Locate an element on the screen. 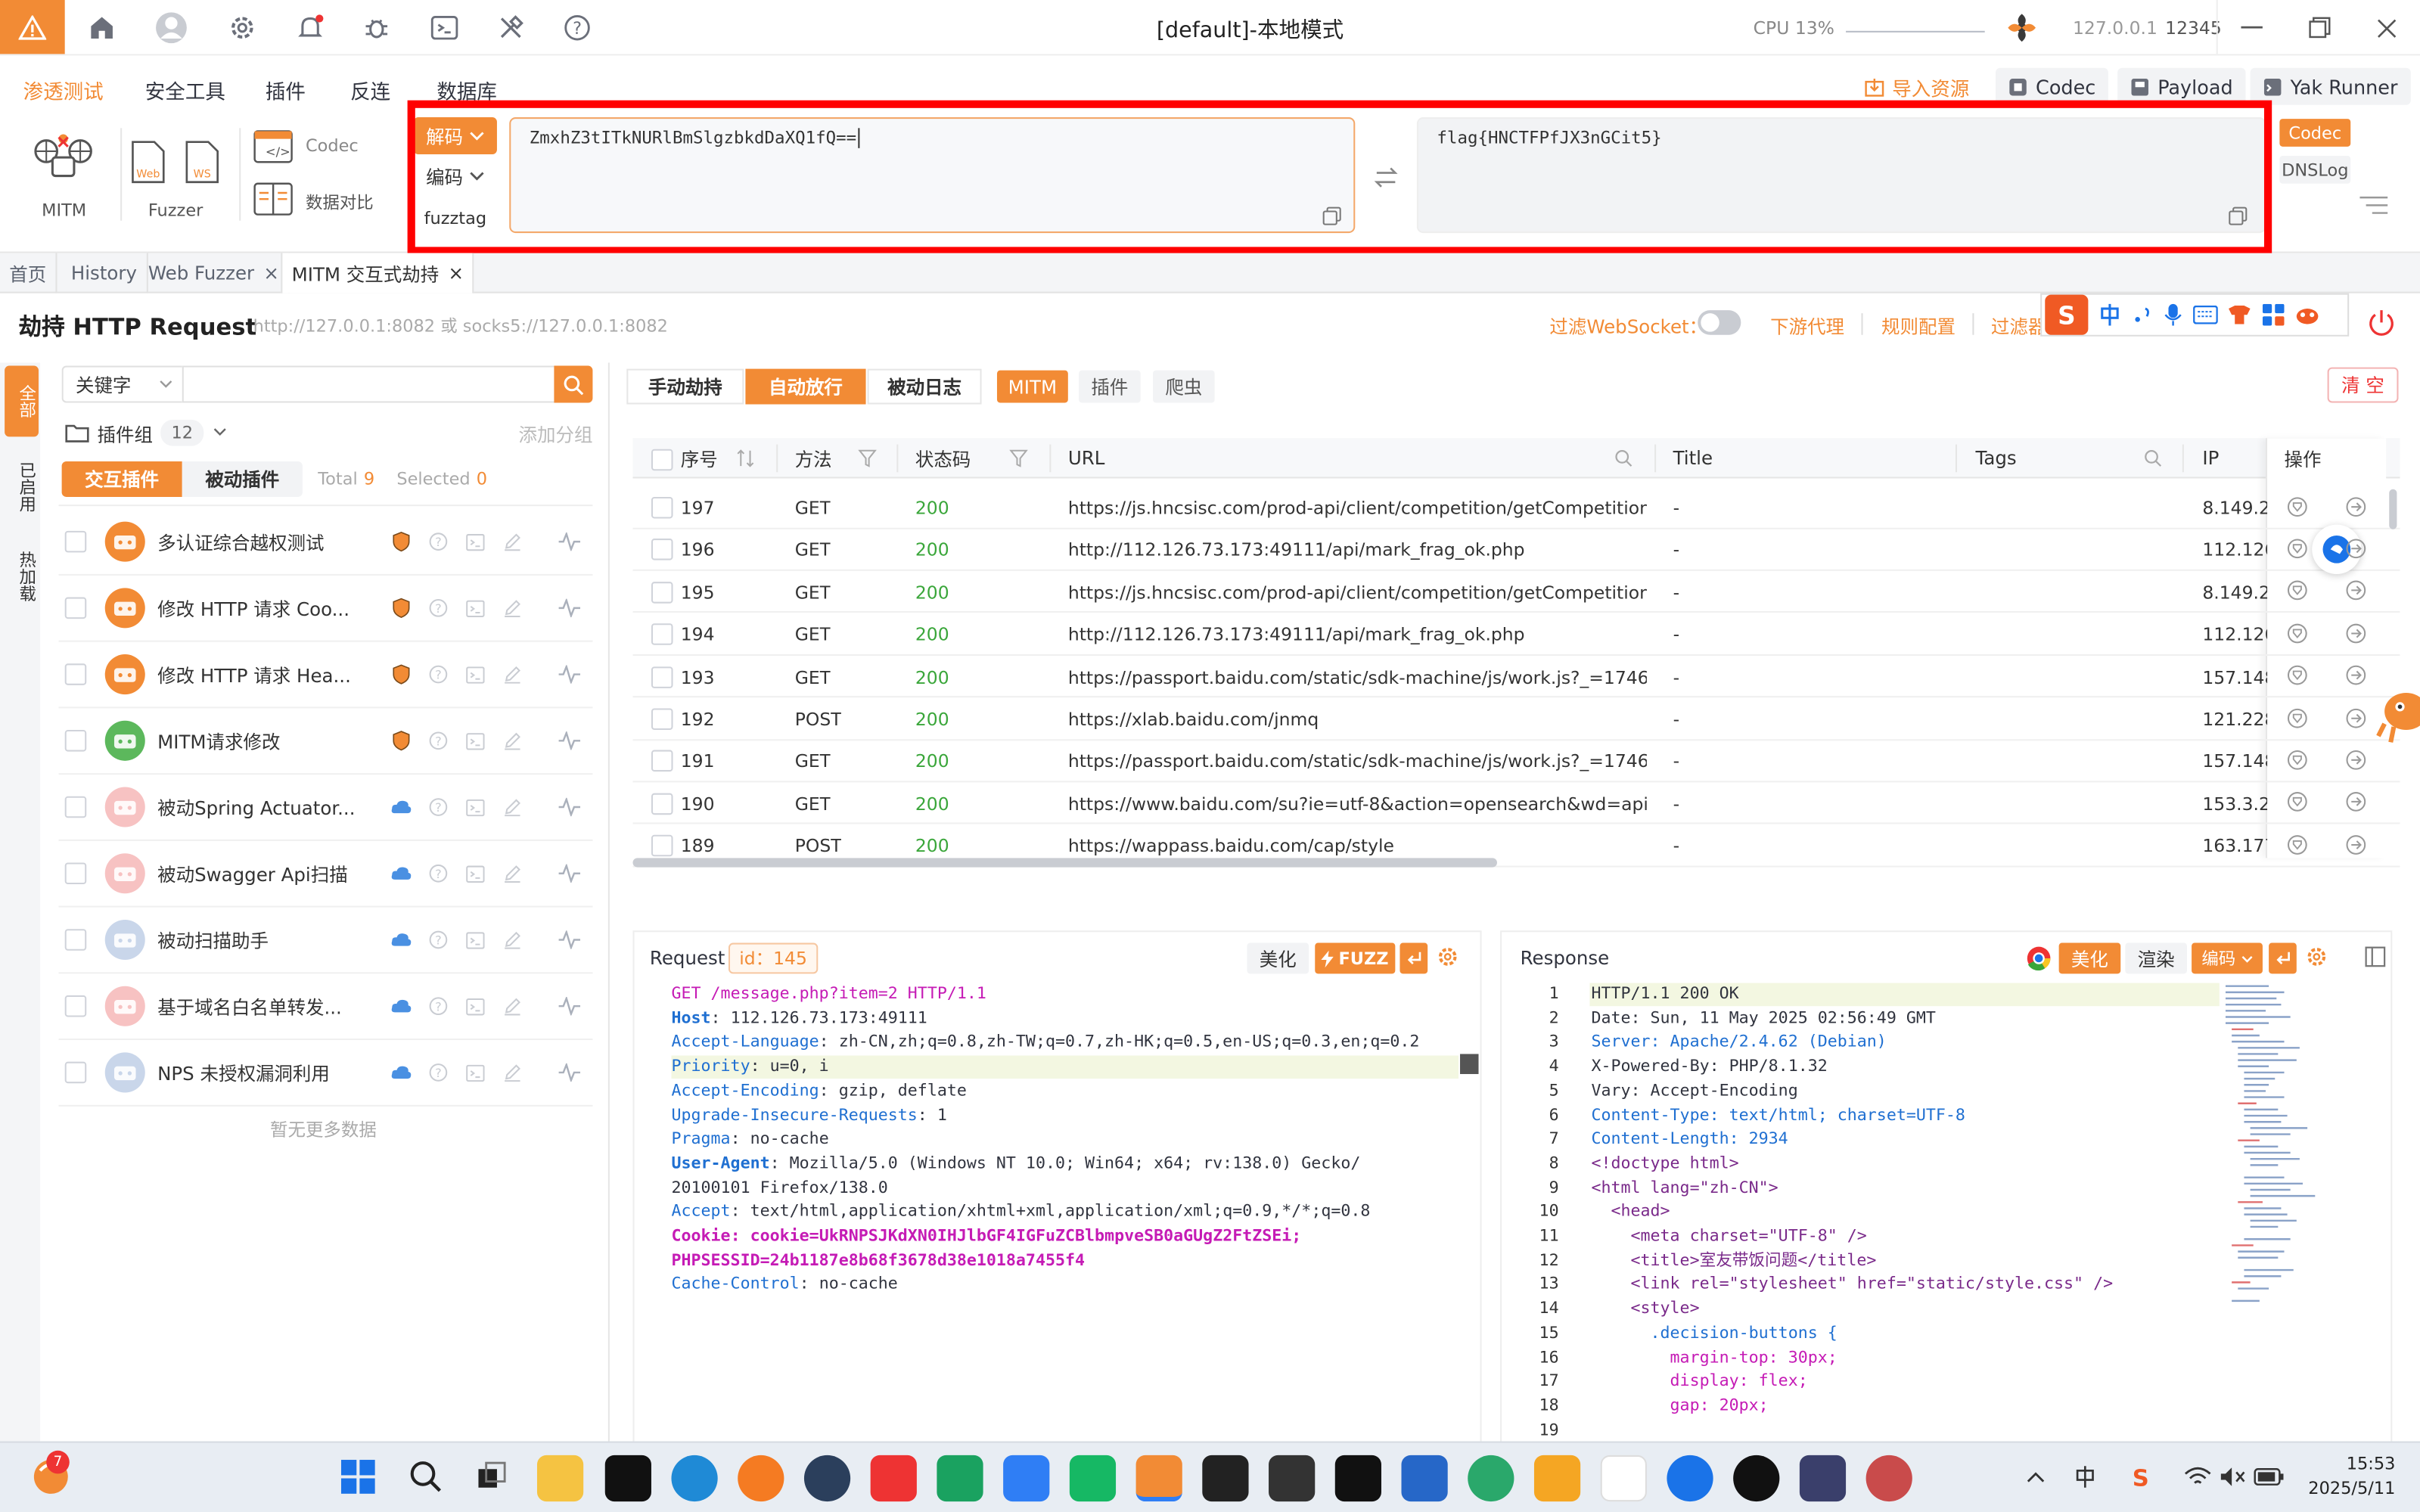  import-resource-button: 导入资源 is located at coordinates (1917, 86).